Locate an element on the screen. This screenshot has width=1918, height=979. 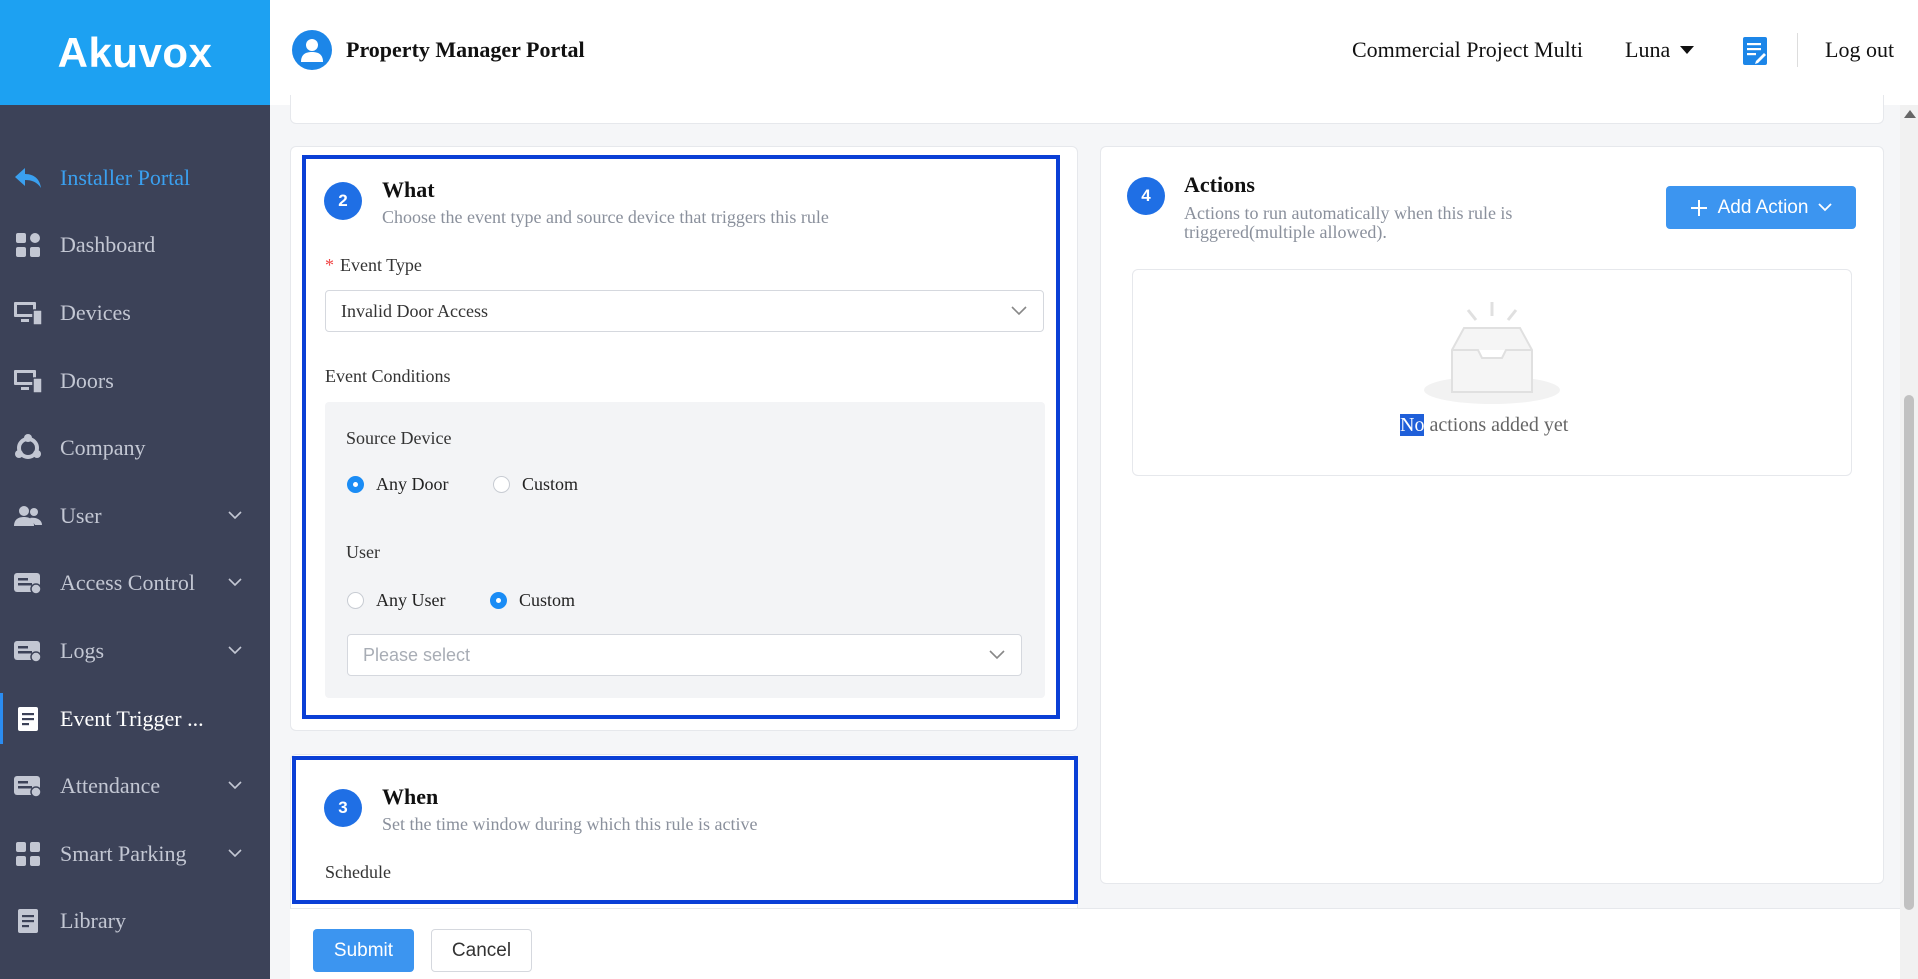
plus-icon is located at coordinates (1698, 207).